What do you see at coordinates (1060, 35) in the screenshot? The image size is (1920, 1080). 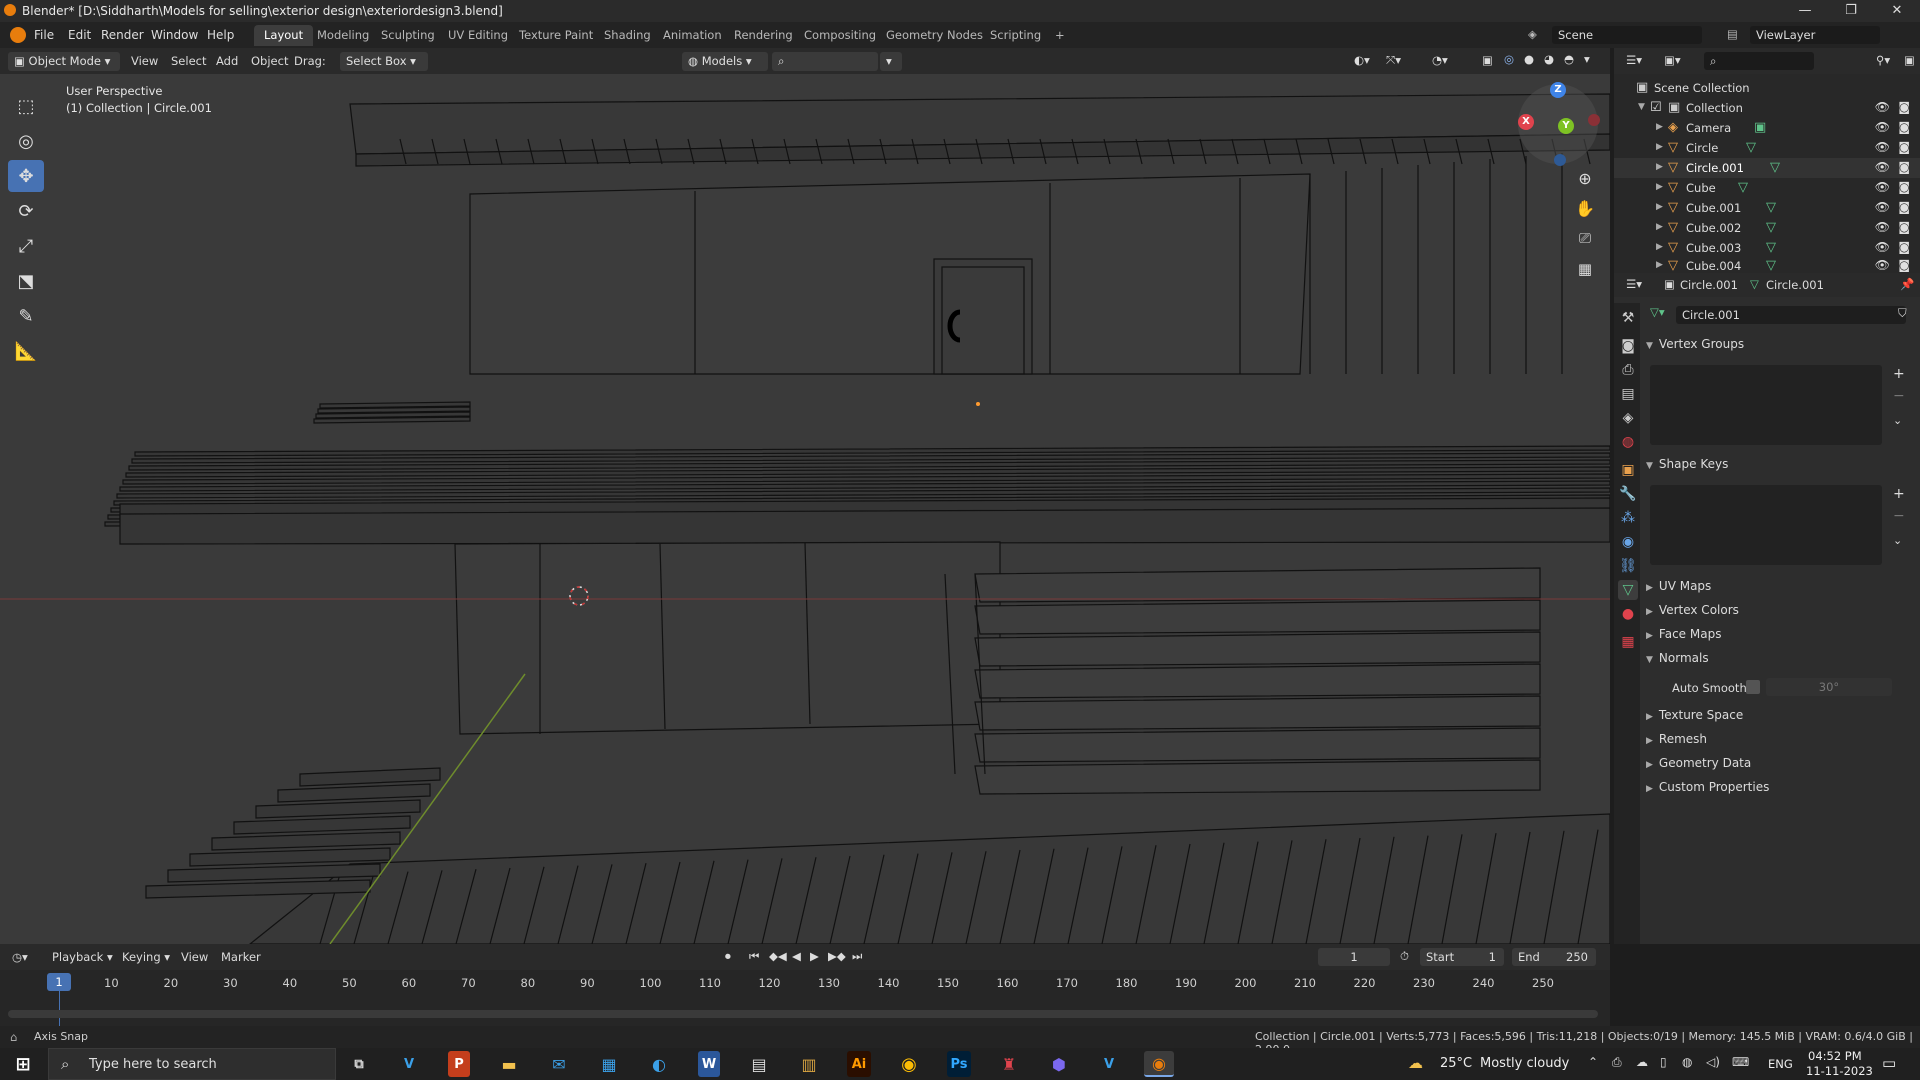 I see `add-workspace-button: +` at bounding box center [1060, 35].